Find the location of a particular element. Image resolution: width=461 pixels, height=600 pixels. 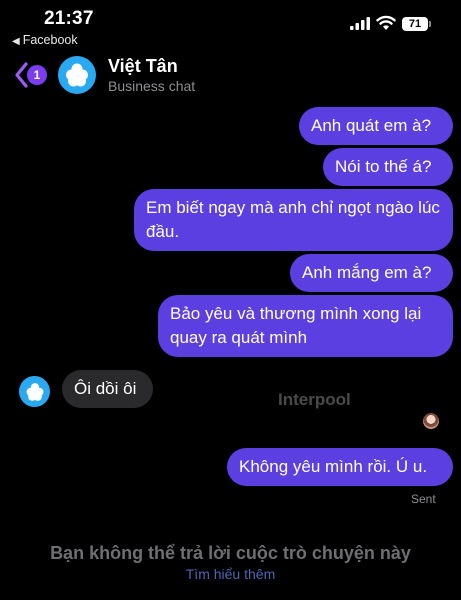

battery-level: 71 is located at coordinates (415, 24).